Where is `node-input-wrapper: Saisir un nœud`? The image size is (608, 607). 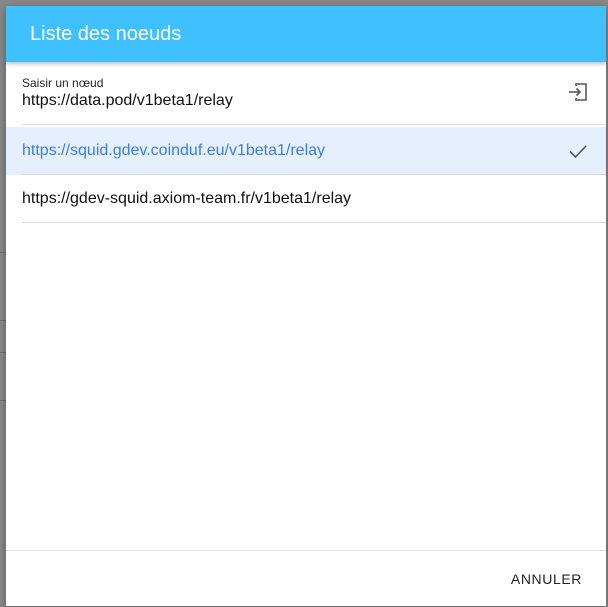 node-input-wrapper: Saisir un nœud is located at coordinates (314, 93).